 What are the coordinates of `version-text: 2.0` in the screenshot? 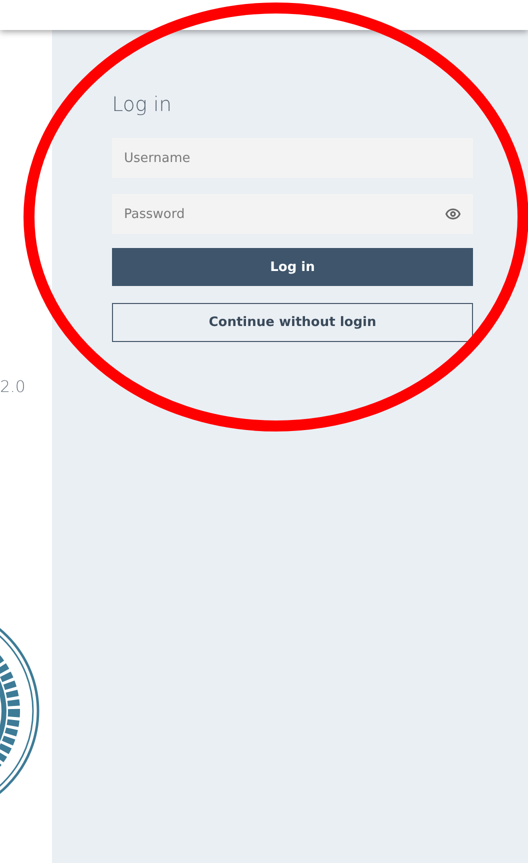 It's located at (13, 386).